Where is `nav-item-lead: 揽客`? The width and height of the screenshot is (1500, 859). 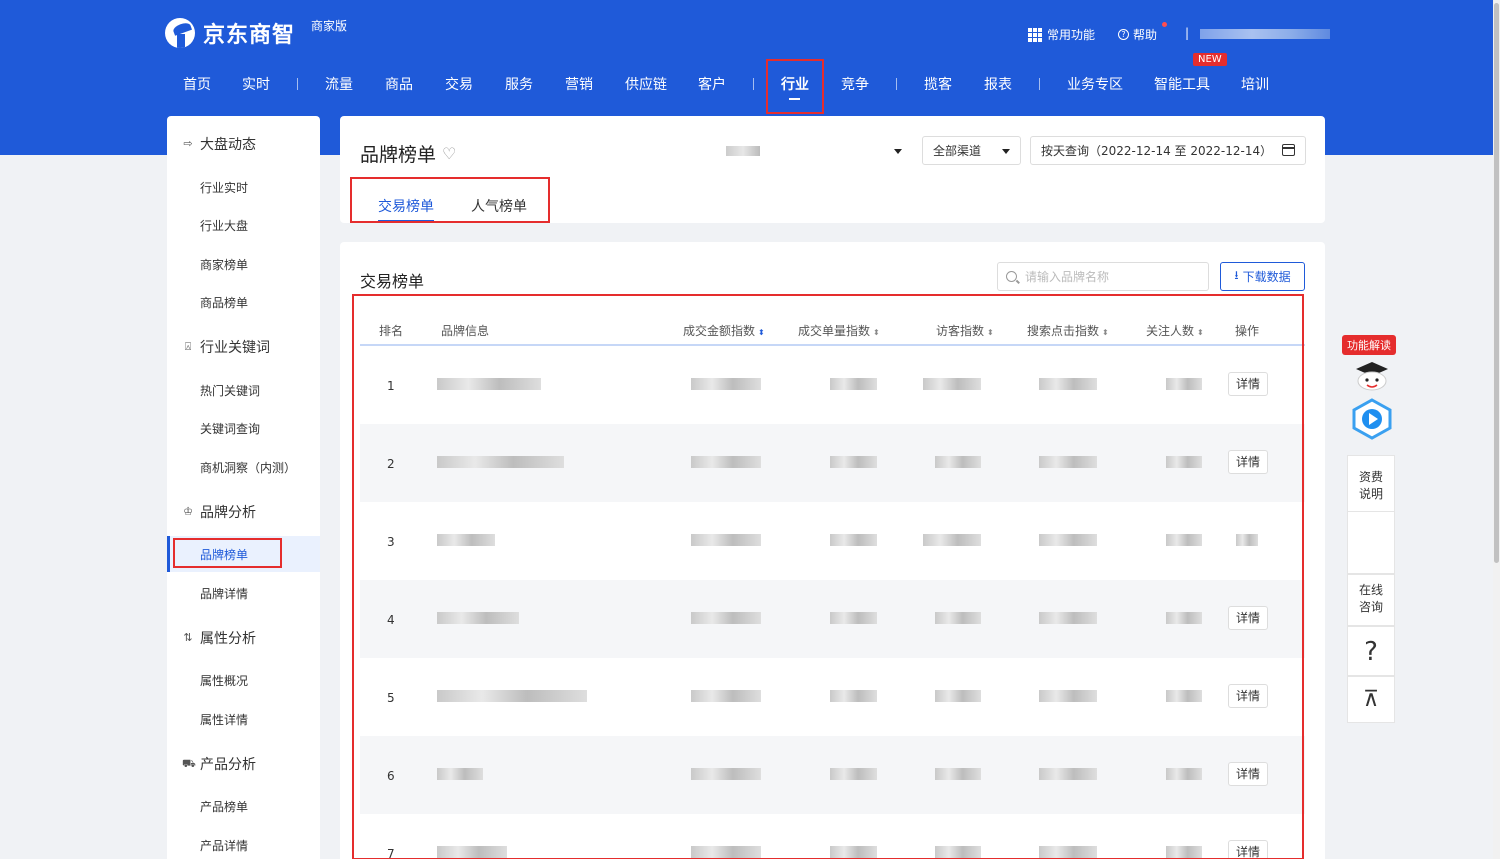
nav-item-lead: 揽客 is located at coordinates (938, 84).